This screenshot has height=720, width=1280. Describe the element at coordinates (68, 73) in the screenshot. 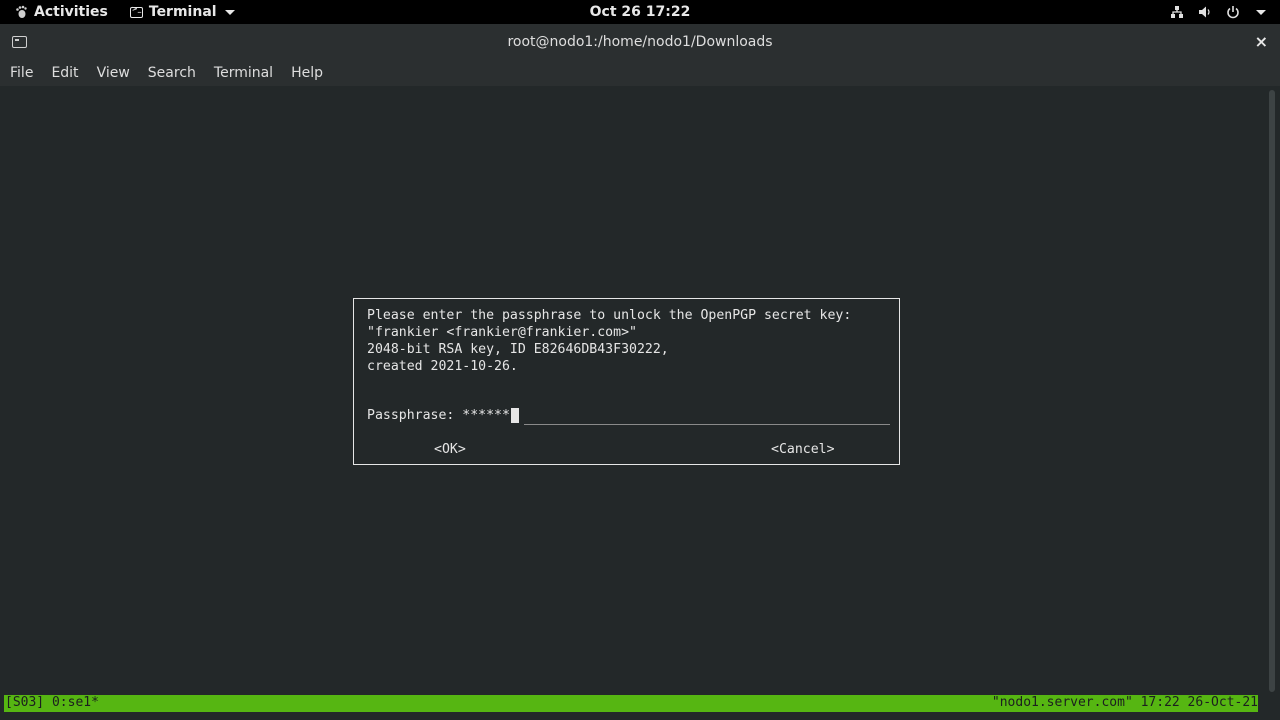

I see `menu-edit: Edit` at that location.